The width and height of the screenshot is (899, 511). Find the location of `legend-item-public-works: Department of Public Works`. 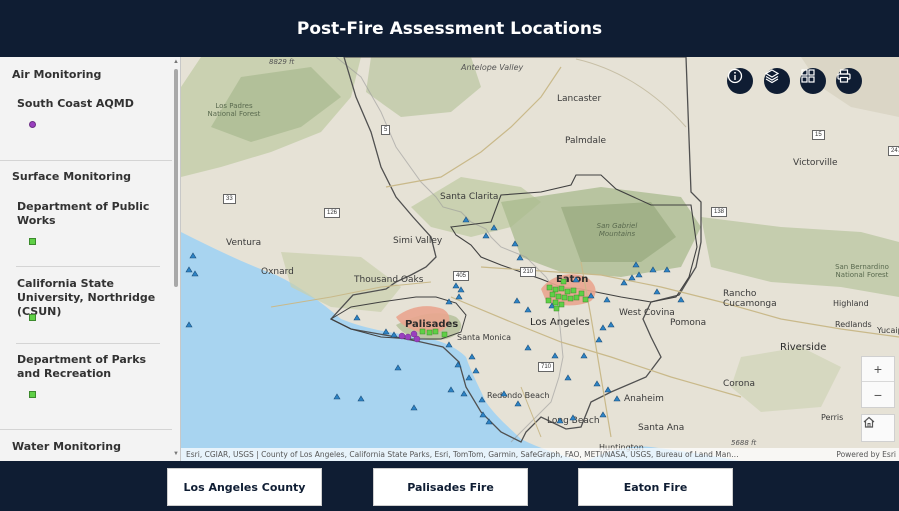

legend-item-public-works: Department of Public Works is located at coordinates (83, 213).